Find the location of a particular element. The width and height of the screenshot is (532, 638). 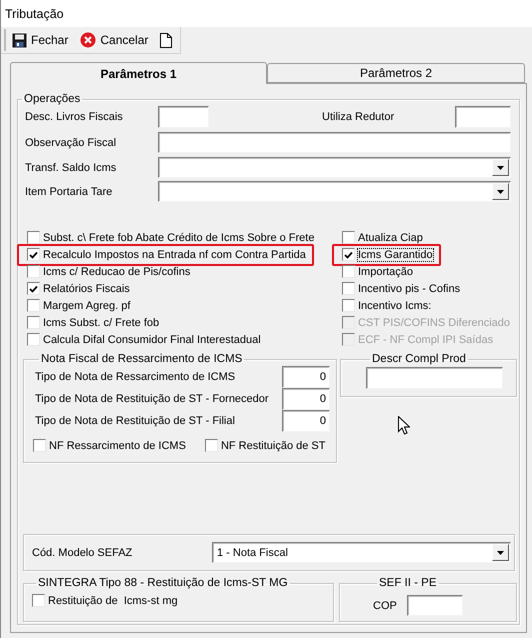

group-title: SINTEGRA Tipo 88 - Restituição de Icms-ST MG is located at coordinates (163, 583).